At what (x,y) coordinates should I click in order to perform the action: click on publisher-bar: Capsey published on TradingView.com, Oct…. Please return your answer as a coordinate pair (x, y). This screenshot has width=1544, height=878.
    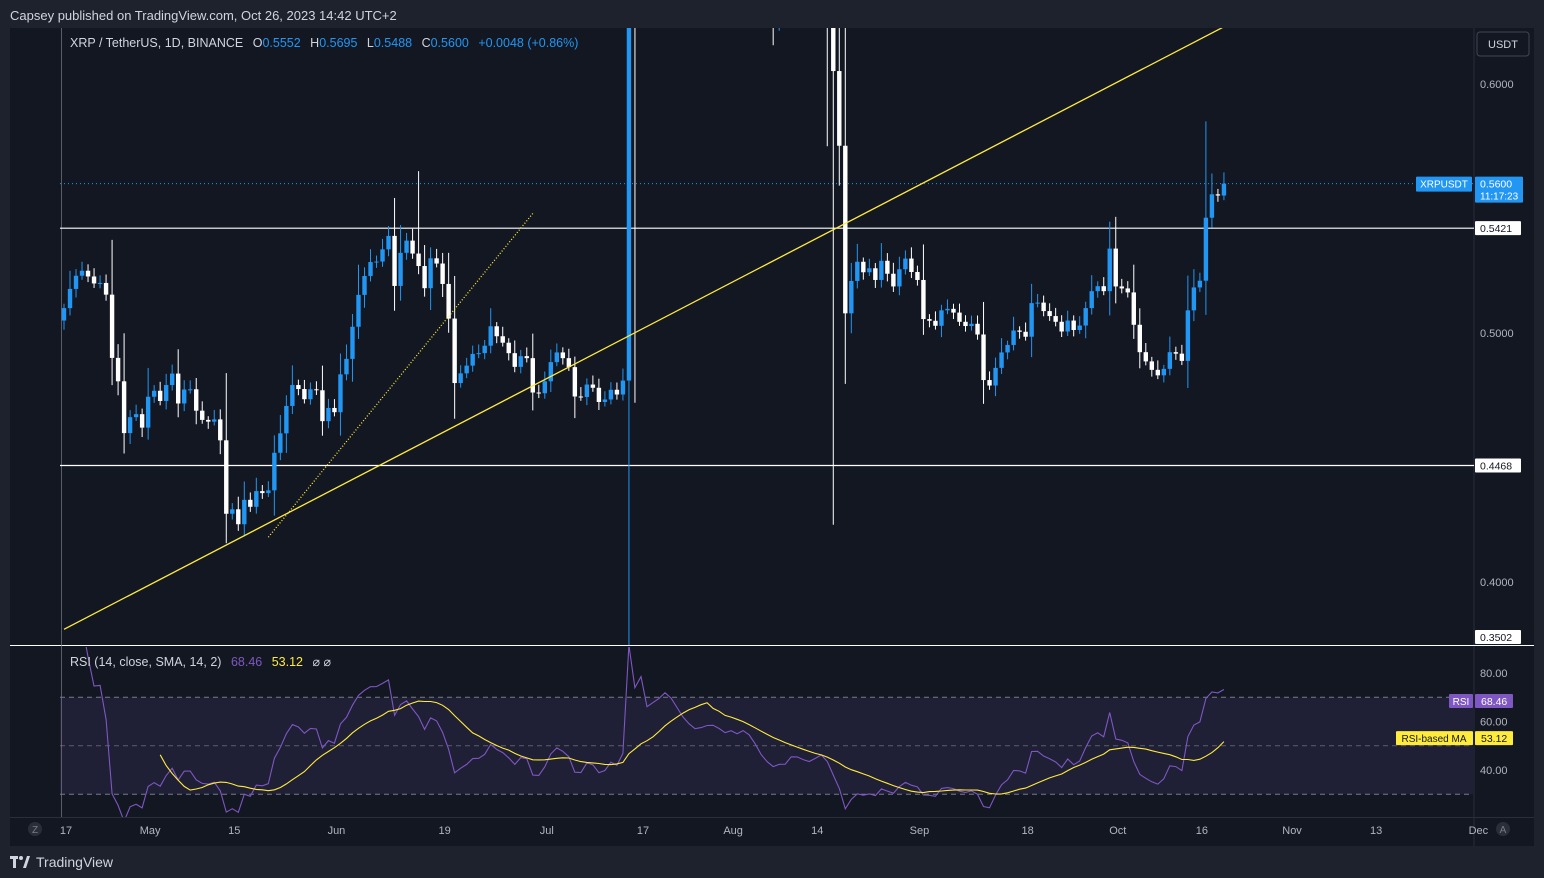
    Looking at the image, I should click on (772, 14).